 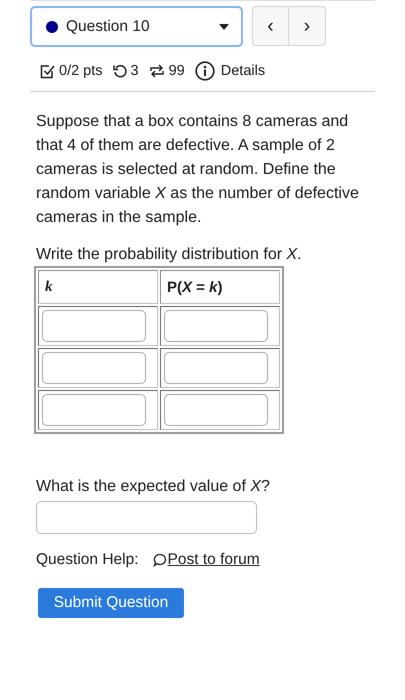 What do you see at coordinates (176, 71) in the screenshot?
I see `attempts-count: 99` at bounding box center [176, 71].